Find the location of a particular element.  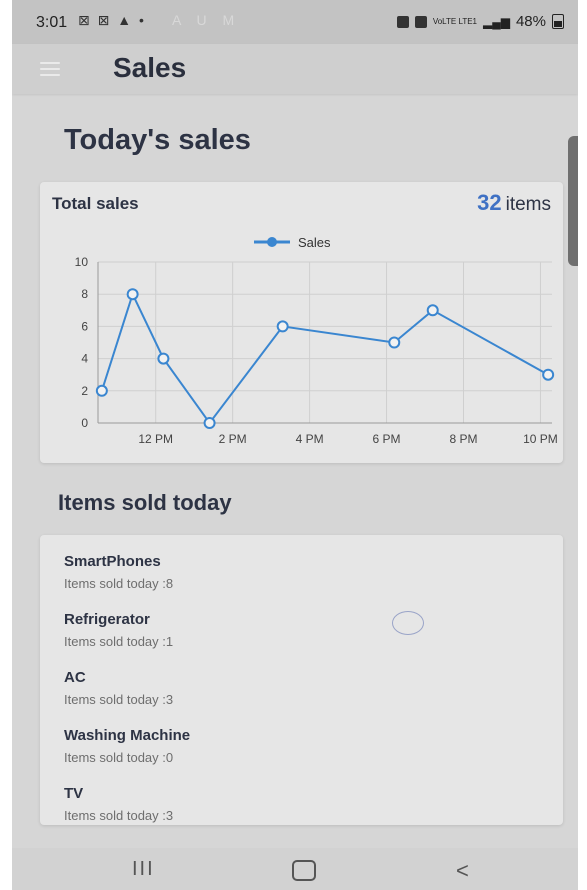

network-label: VoLTE LTE1 is located at coordinates (454, 21).